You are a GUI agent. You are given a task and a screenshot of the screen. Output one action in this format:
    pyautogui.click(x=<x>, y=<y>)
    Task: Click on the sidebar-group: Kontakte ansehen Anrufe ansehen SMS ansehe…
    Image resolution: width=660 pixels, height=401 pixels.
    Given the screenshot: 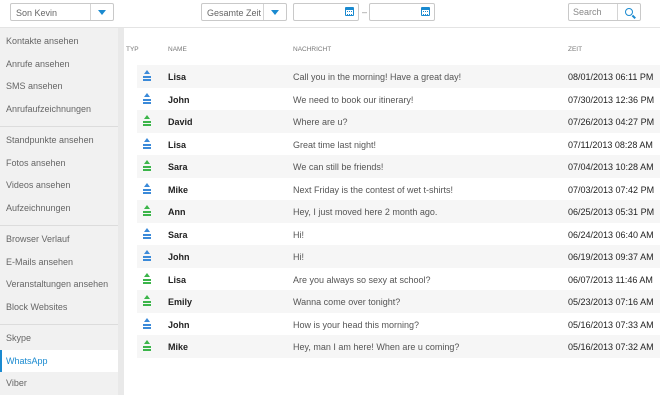 What is the action you would take?
    pyautogui.click(x=59, y=77)
    